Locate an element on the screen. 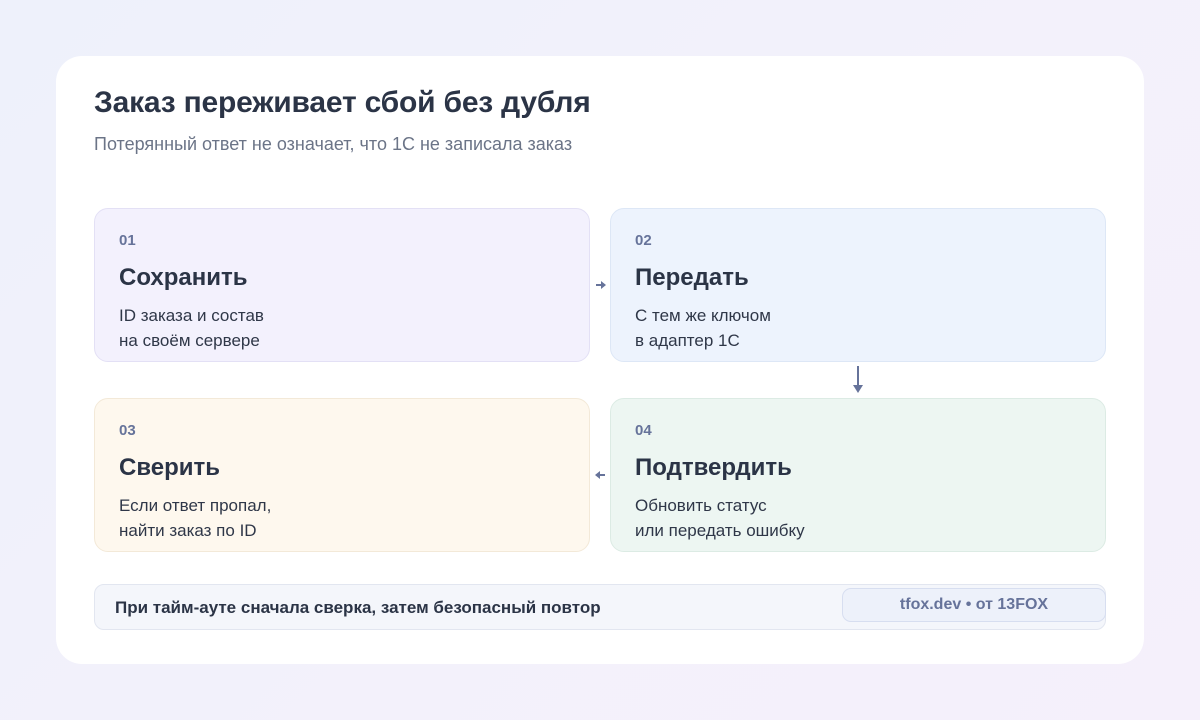 The height and width of the screenshot is (720, 1200). step-description: С тем же ключом в адаптер 1С is located at coordinates (858, 328).